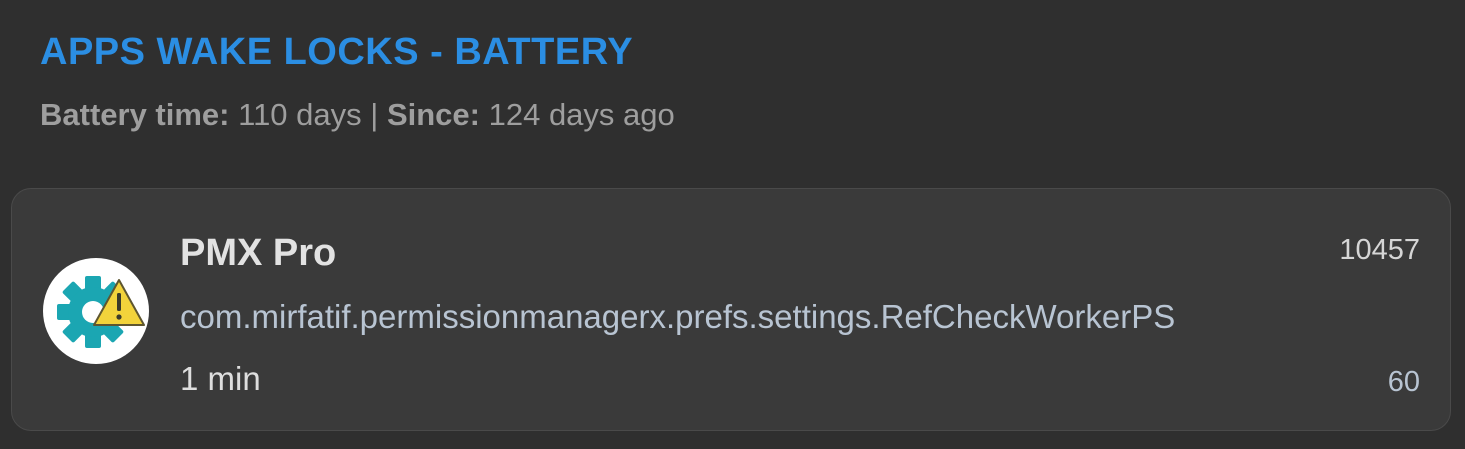  Describe the element at coordinates (581, 114) in the screenshot. I see `since-value: 124 days ago` at that location.